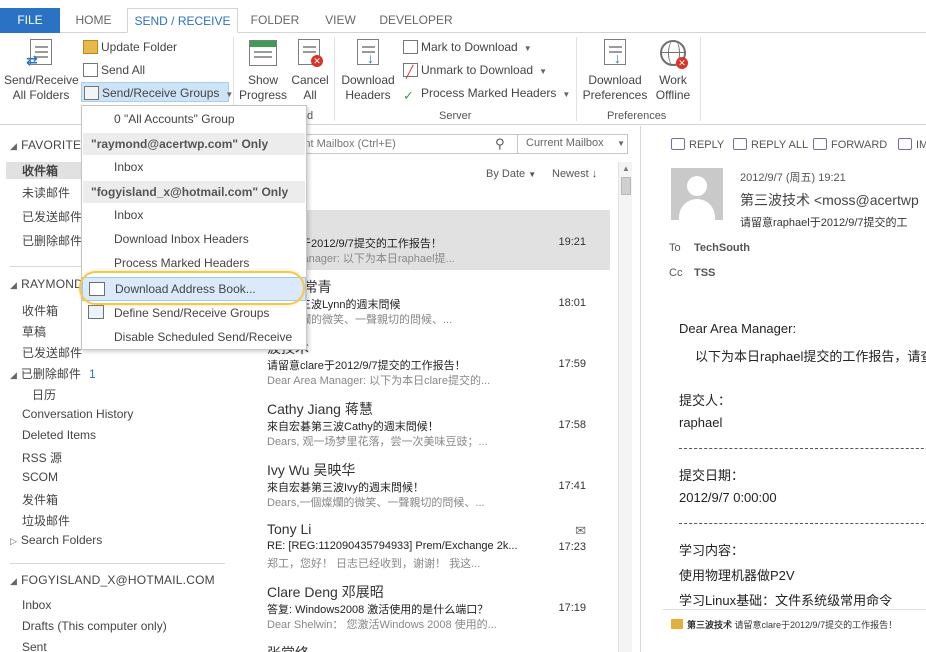  What do you see at coordinates (77, 414) in the screenshot?
I see `folder-conversation-history: Conversation History` at bounding box center [77, 414].